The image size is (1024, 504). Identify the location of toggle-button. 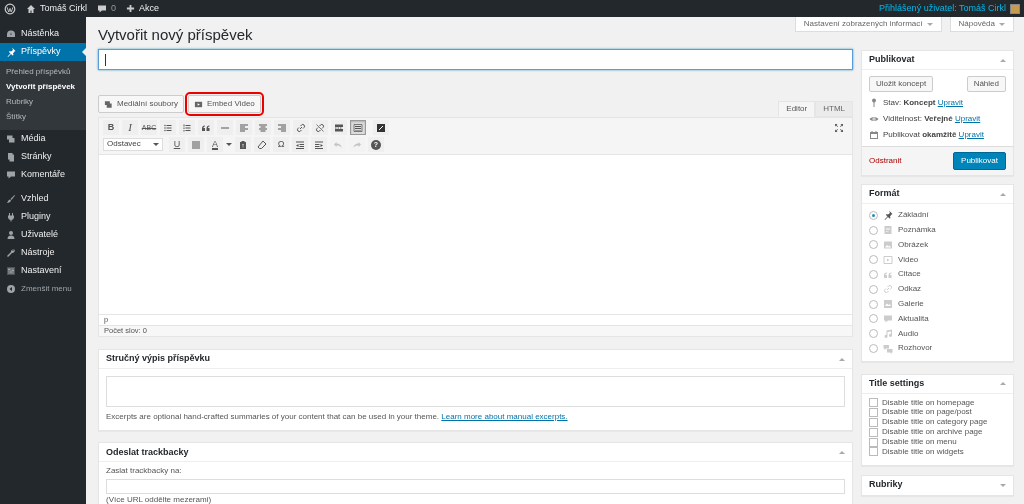
(358, 127).